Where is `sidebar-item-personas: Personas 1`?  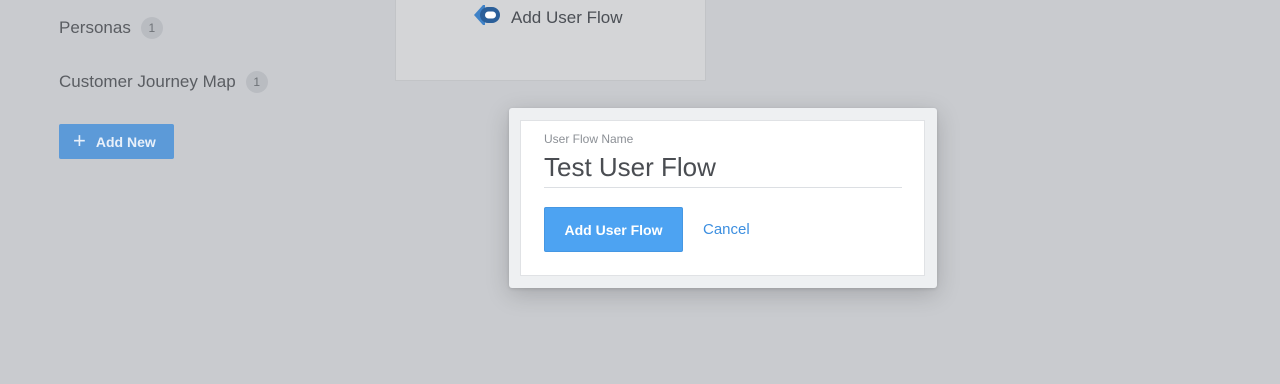 sidebar-item-personas: Personas 1 is located at coordinates (111, 28).